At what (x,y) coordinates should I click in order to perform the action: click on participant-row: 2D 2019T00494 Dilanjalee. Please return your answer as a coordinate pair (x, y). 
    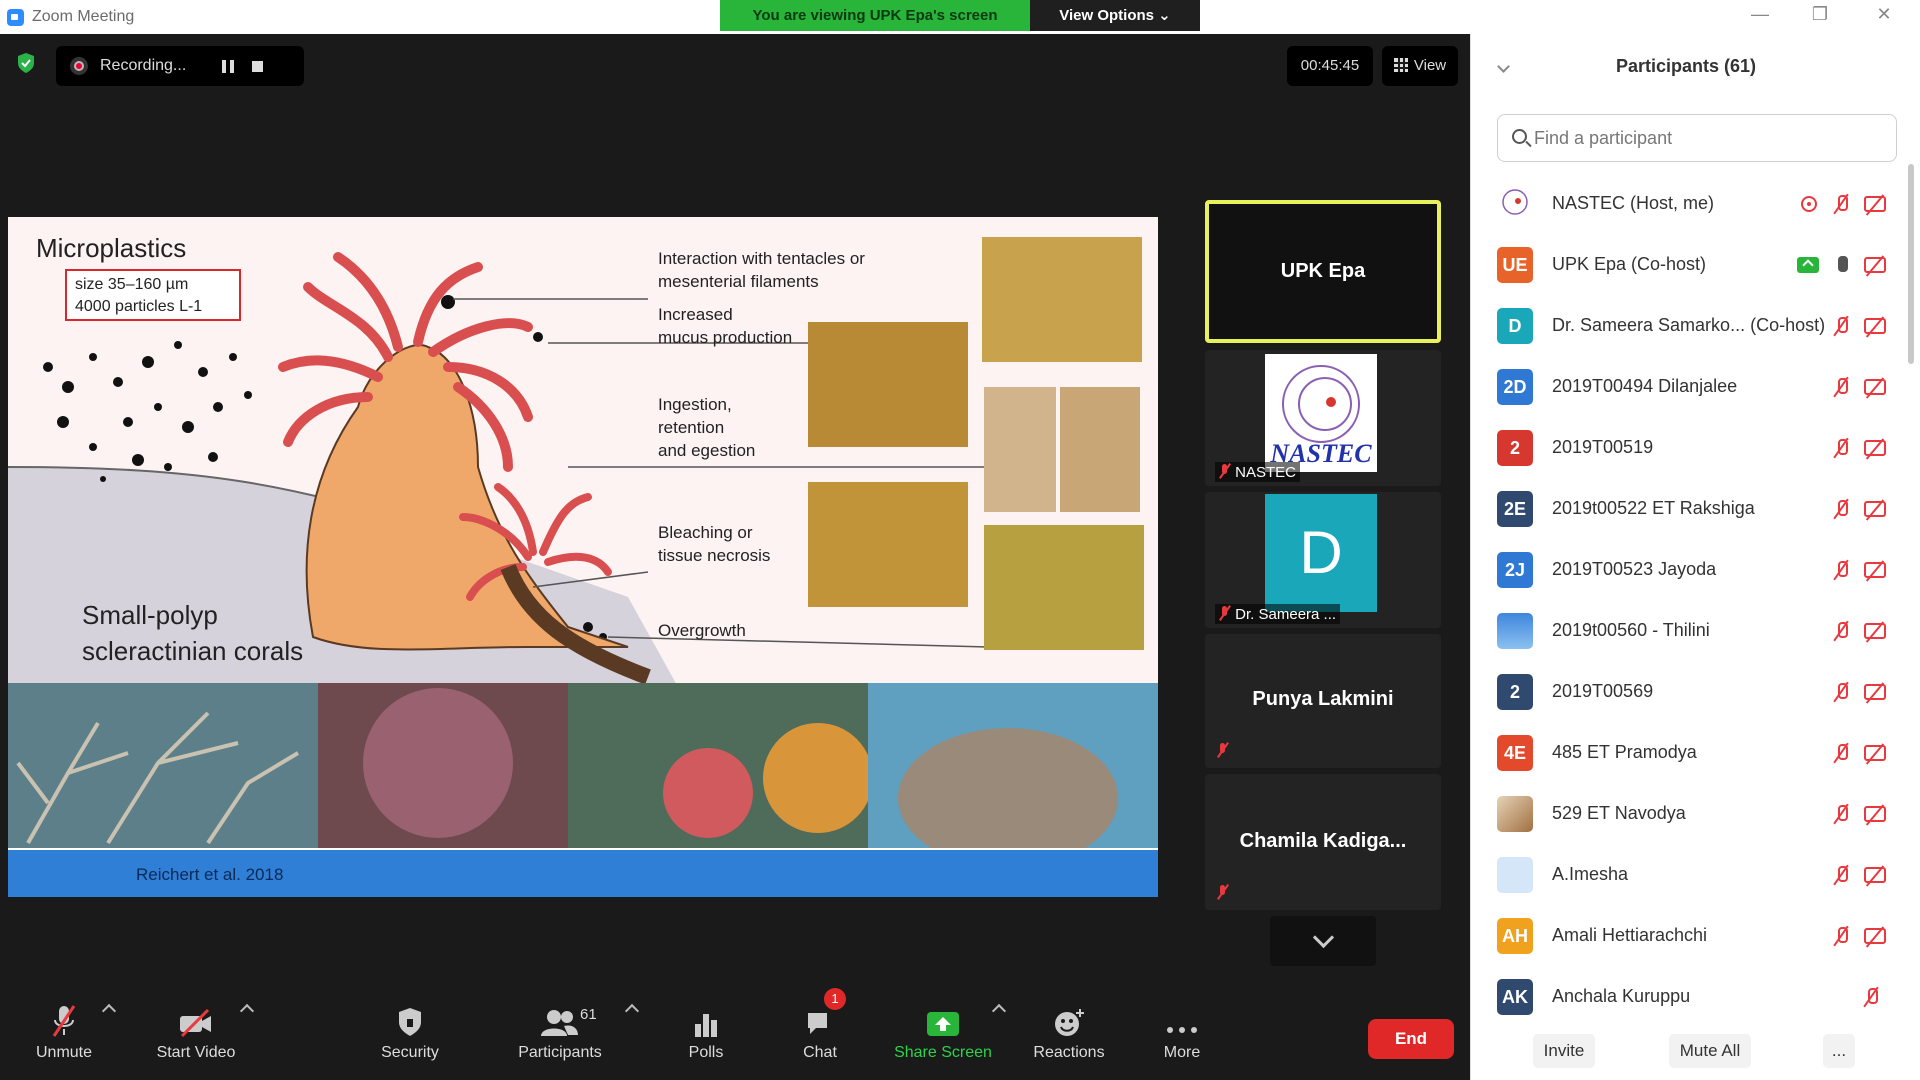
    Looking at the image, I should click on (1686, 387).